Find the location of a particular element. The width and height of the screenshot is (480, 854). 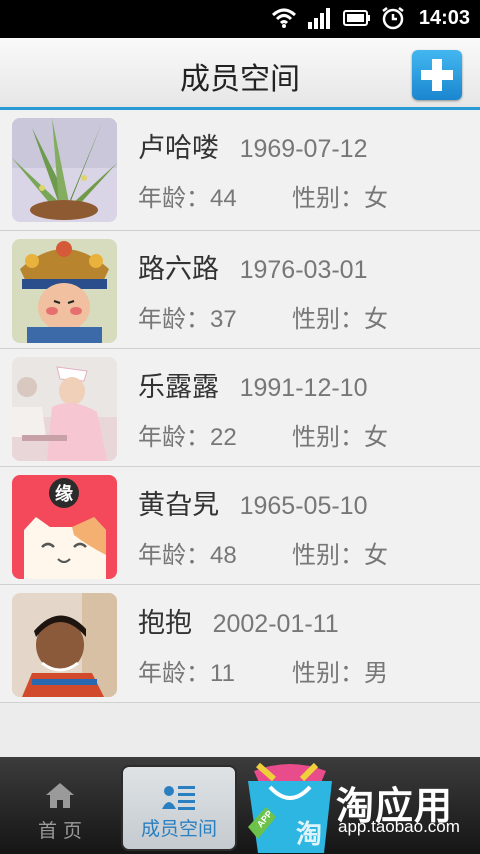

header-bar: 成员空间 is located at coordinates (240, 74).